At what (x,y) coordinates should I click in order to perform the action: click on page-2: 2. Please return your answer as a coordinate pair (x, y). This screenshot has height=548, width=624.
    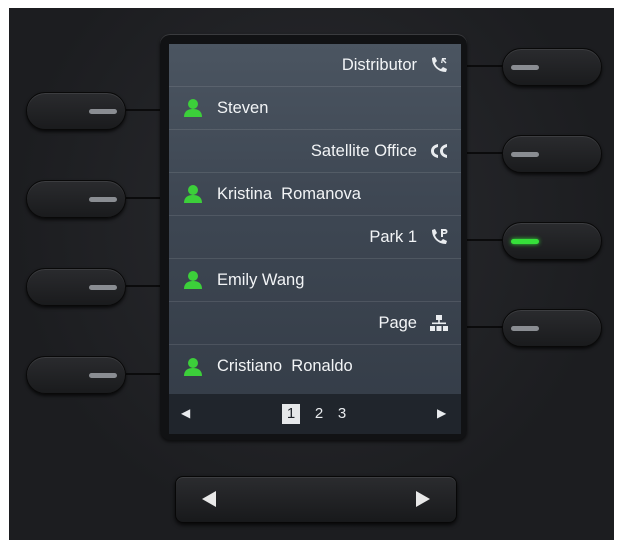
    Looking at the image, I should click on (319, 414).